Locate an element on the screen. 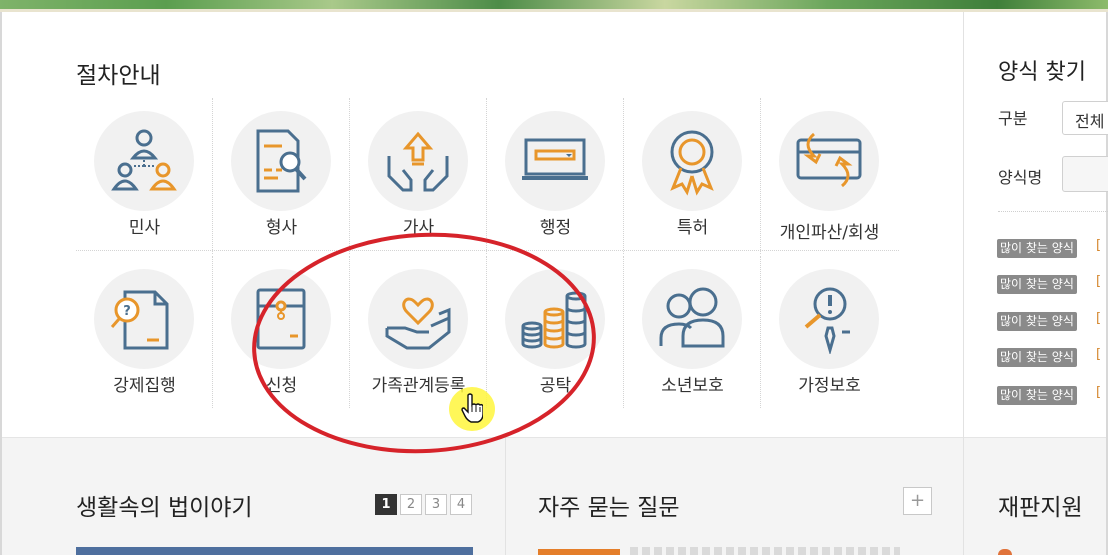  category-select: 전체 is located at coordinates (1085, 118).